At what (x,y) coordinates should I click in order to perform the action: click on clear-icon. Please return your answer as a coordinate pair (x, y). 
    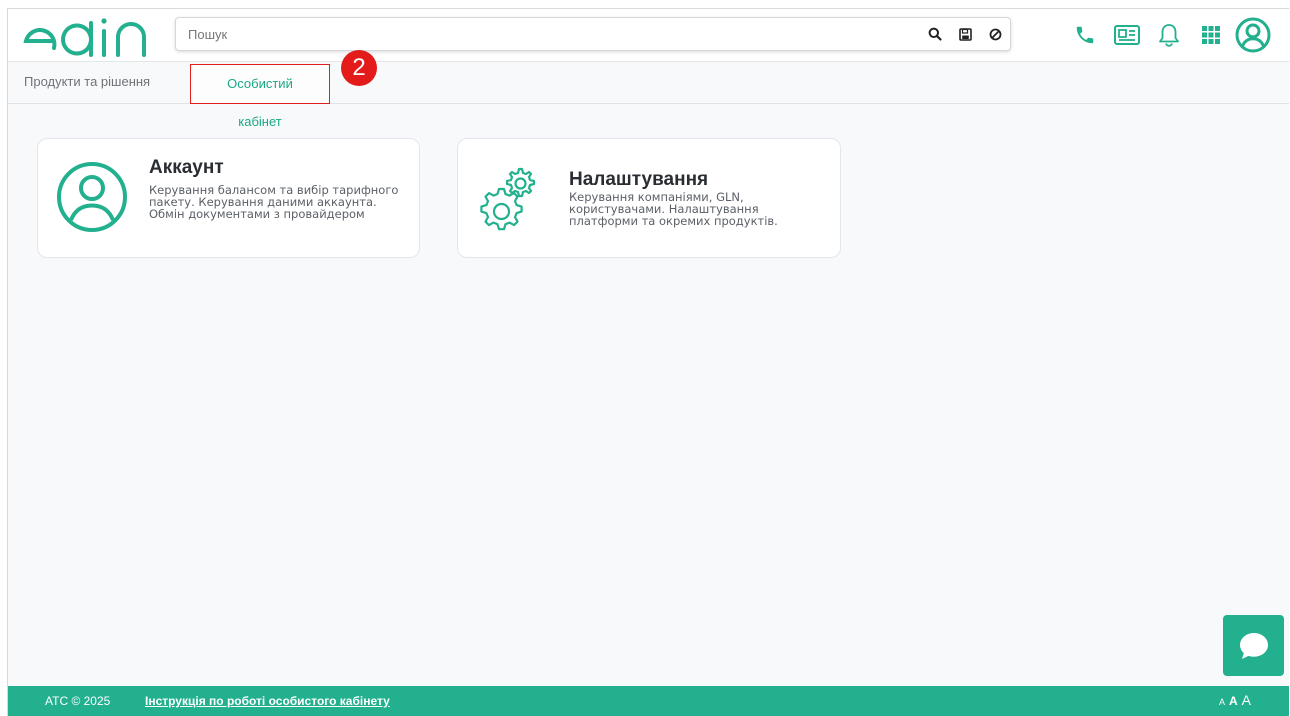
    Looking at the image, I should click on (995, 34).